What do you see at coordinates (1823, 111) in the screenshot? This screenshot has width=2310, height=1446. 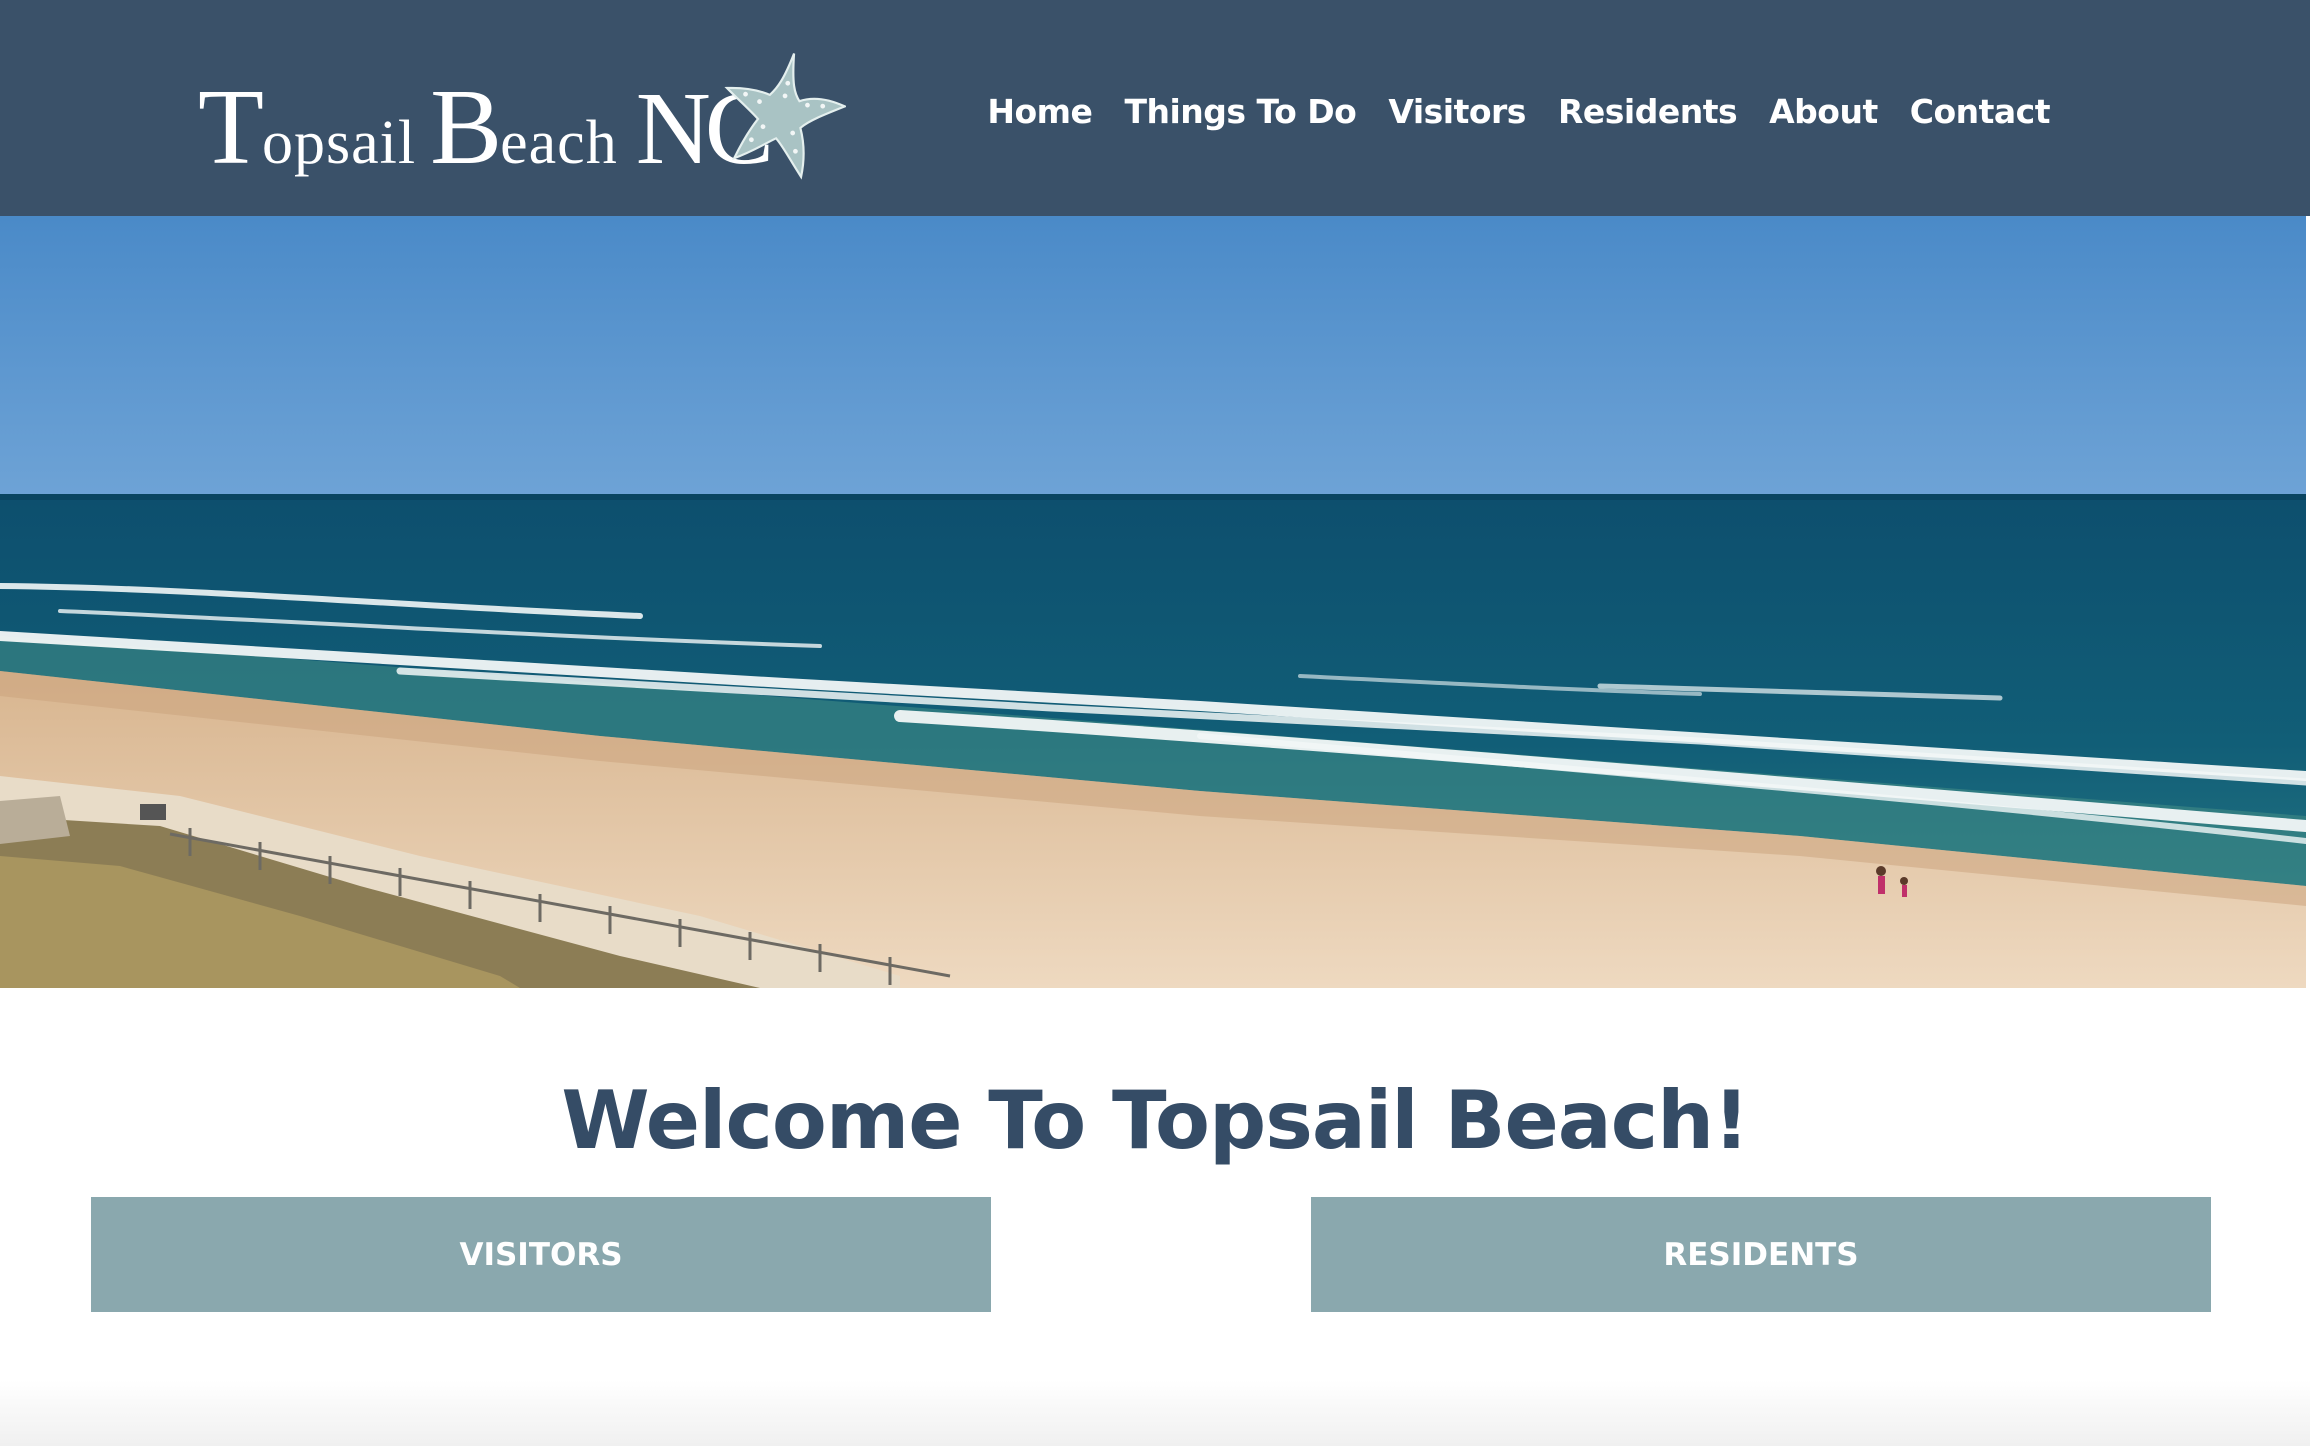 I see `nav-about: About` at bounding box center [1823, 111].